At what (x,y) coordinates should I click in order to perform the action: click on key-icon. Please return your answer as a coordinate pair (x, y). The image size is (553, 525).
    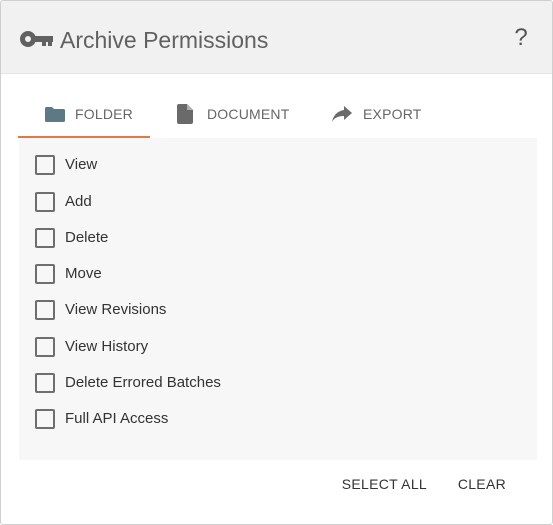
    Looking at the image, I should click on (36, 39).